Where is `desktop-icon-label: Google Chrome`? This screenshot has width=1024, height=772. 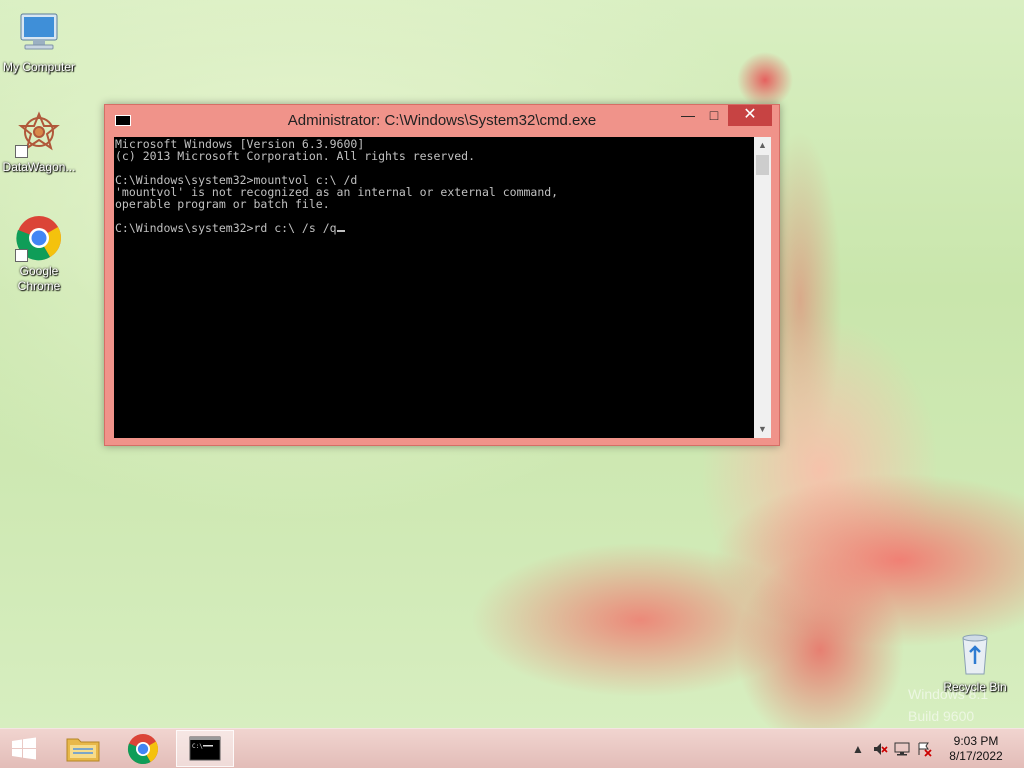
desktop-icon-label: Google Chrome is located at coordinates (39, 278).